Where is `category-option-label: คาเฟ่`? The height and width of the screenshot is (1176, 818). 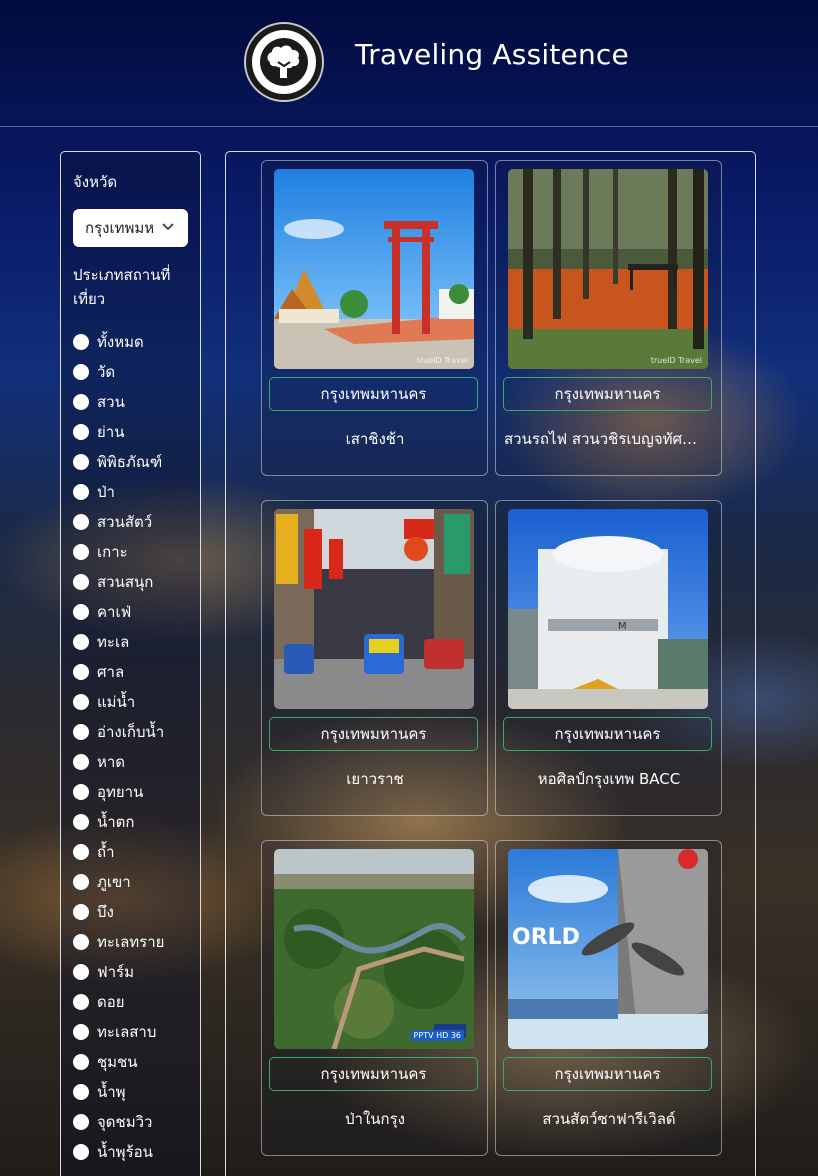 category-option-label: คาเฟ่ is located at coordinates (114, 612).